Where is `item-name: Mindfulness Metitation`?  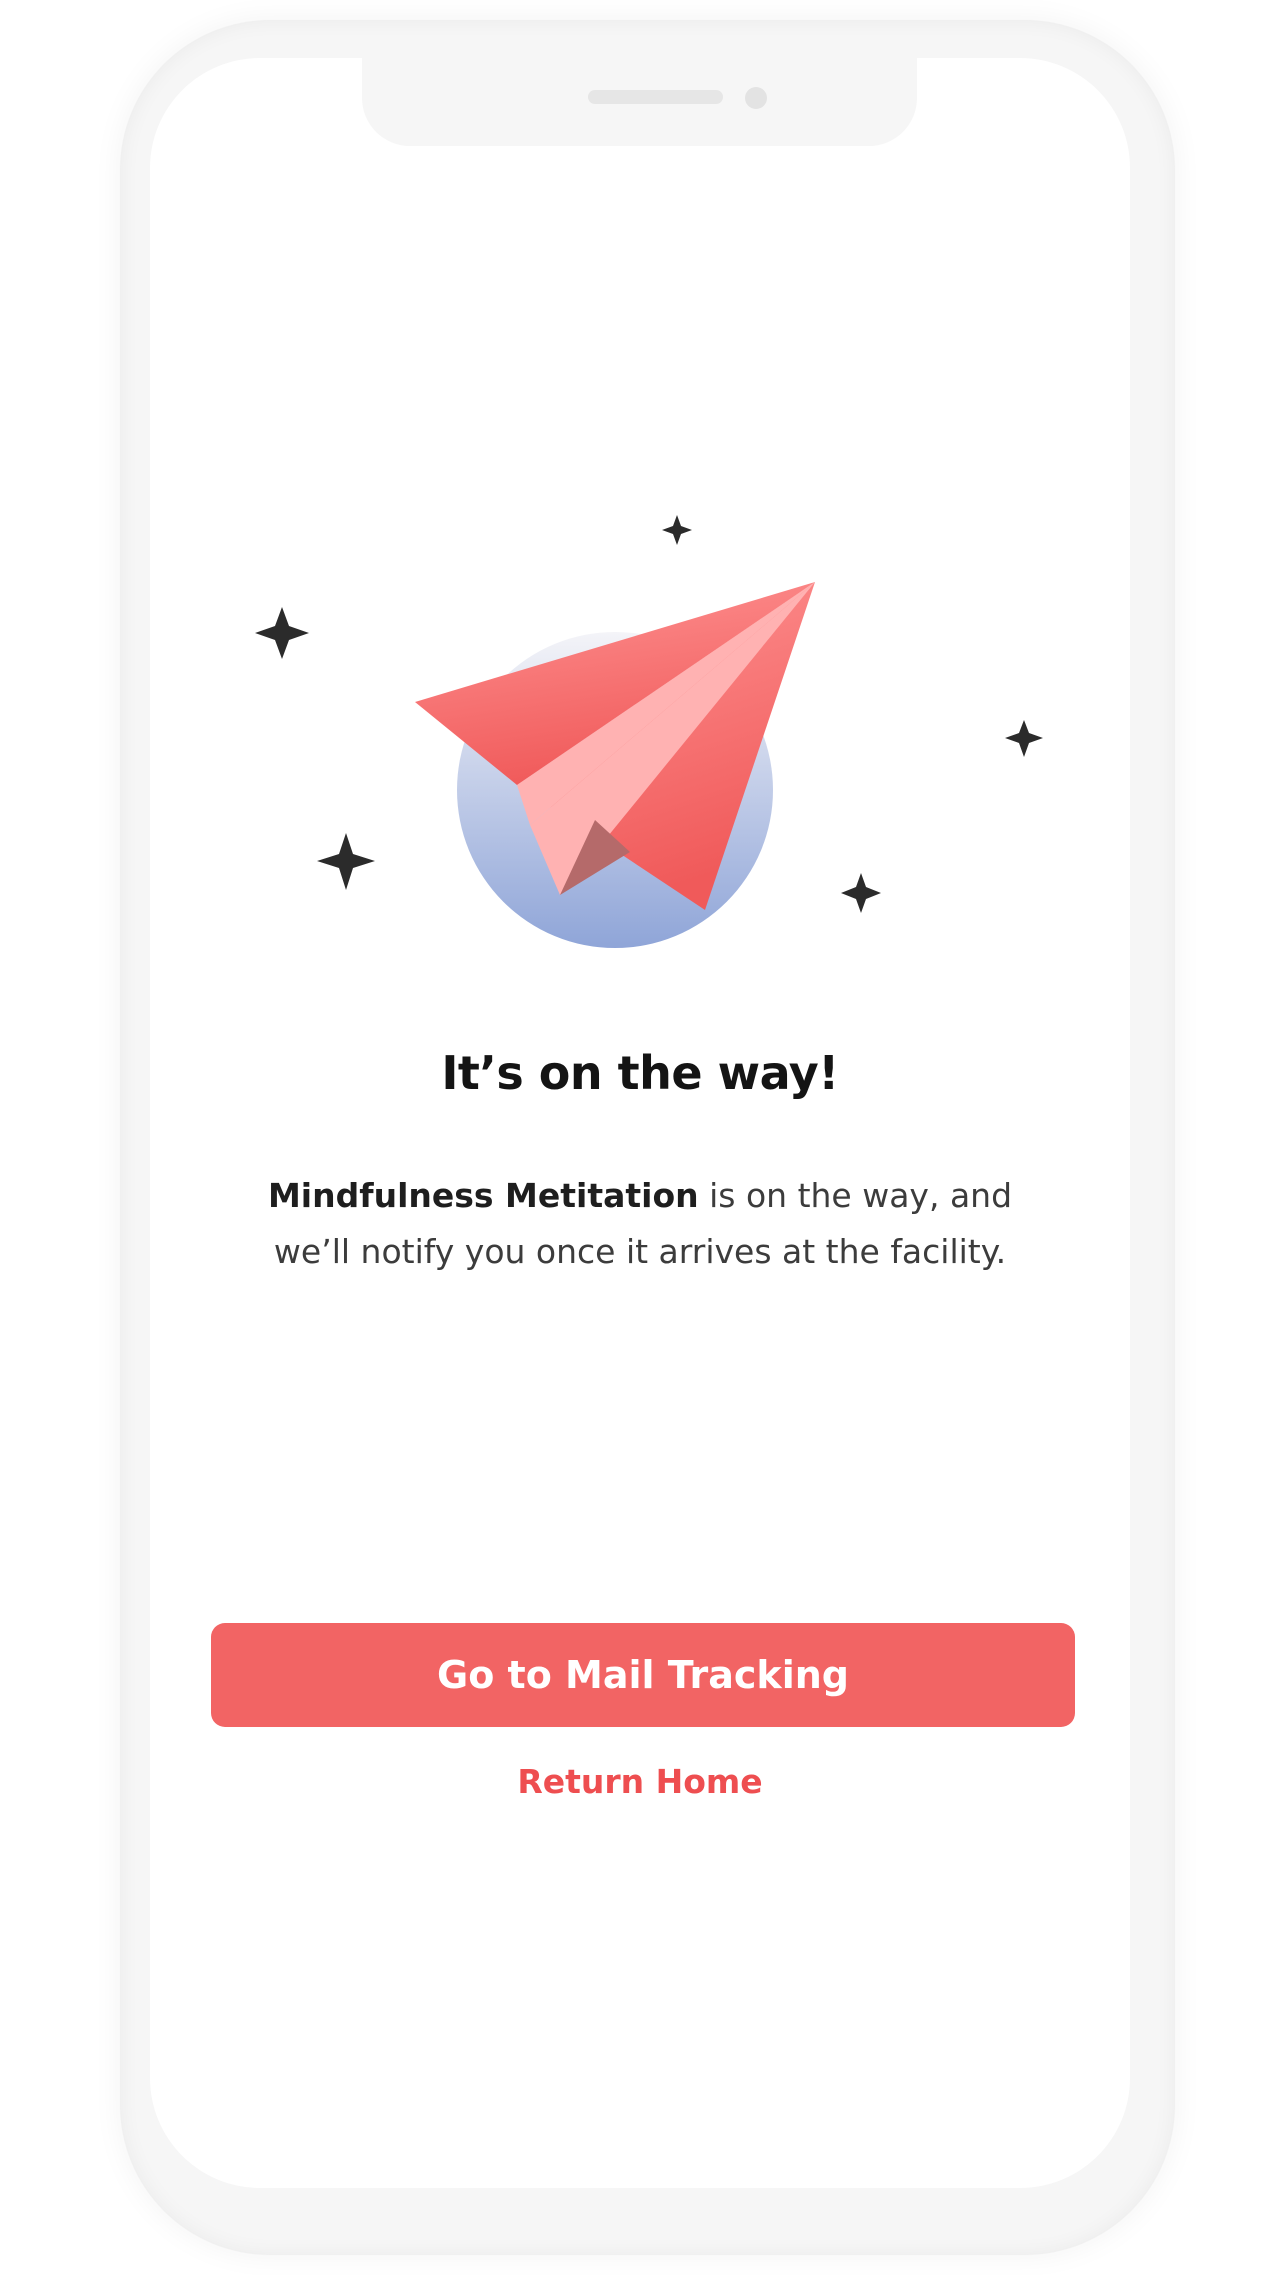
item-name: Mindfulness Metitation is located at coordinates (483, 1195).